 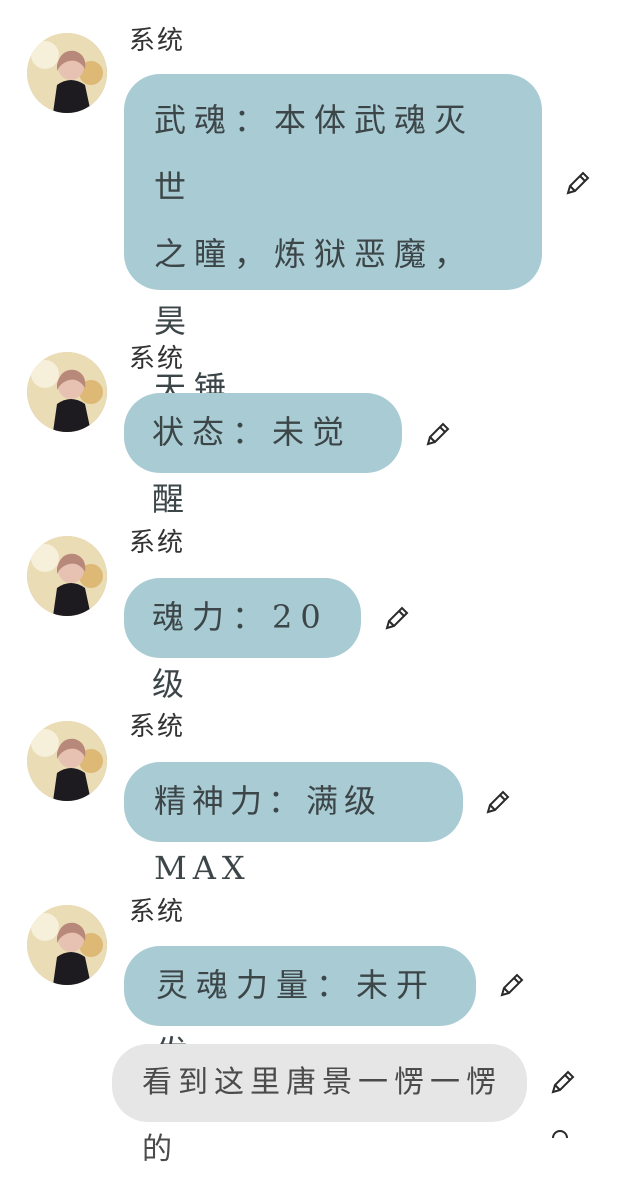 I want to click on message-bubble: 魂力：20级, so click(x=242, y=640).